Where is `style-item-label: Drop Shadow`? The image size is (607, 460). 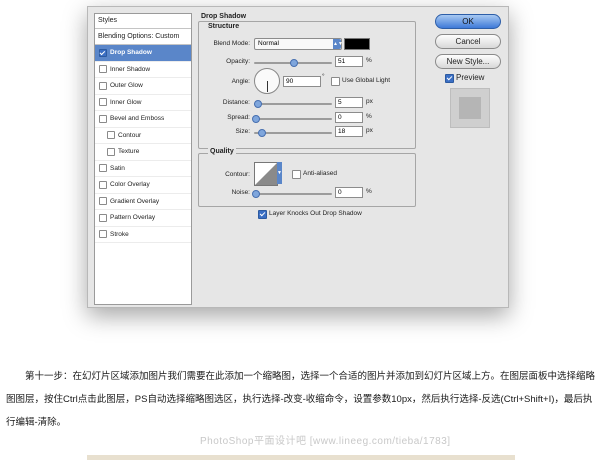
style-item-label: Drop Shadow is located at coordinates (131, 52).